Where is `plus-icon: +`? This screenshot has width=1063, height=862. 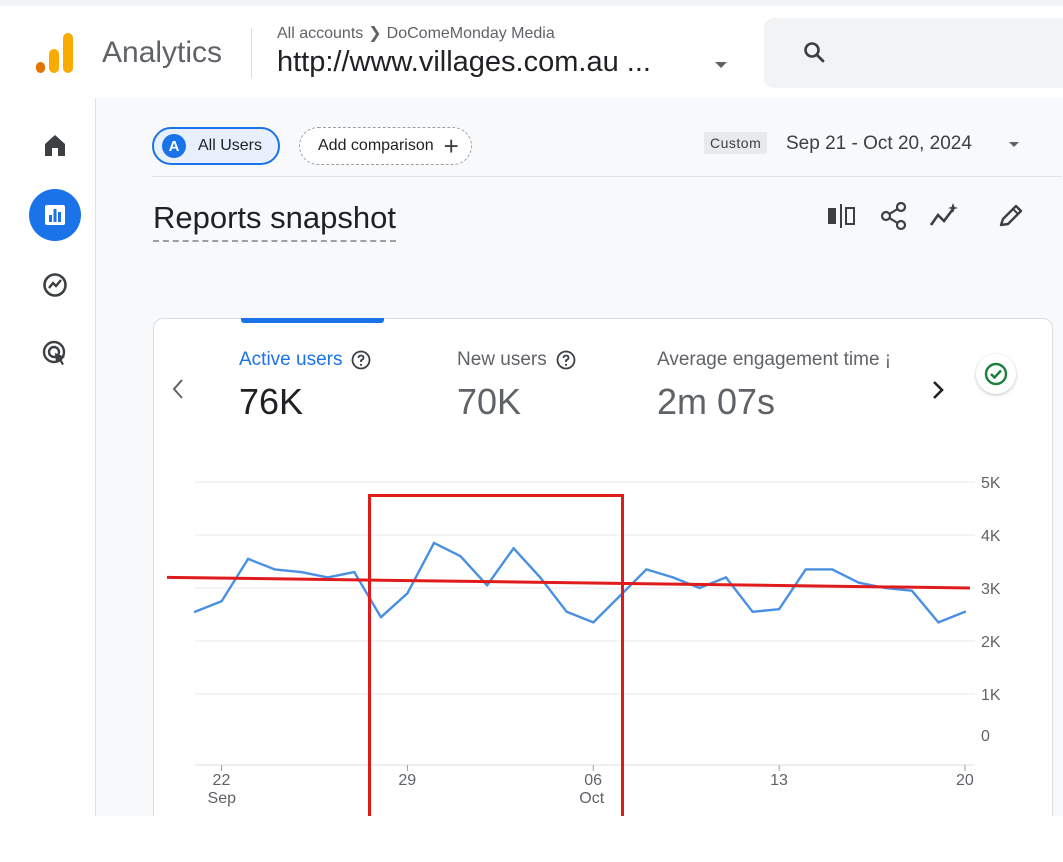 plus-icon: + is located at coordinates (451, 146).